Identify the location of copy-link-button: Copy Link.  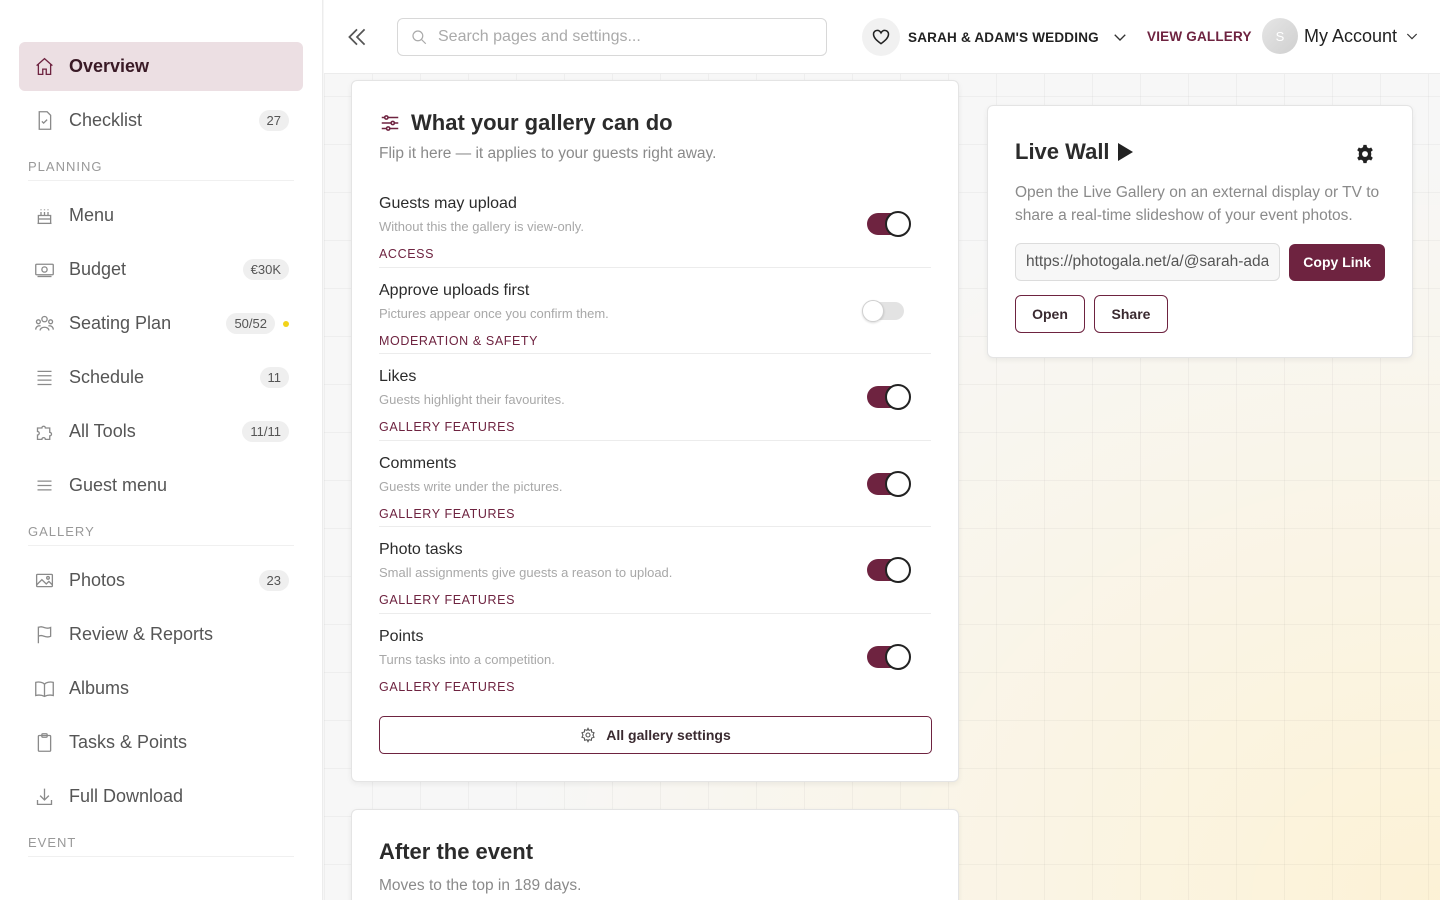
(1337, 262).